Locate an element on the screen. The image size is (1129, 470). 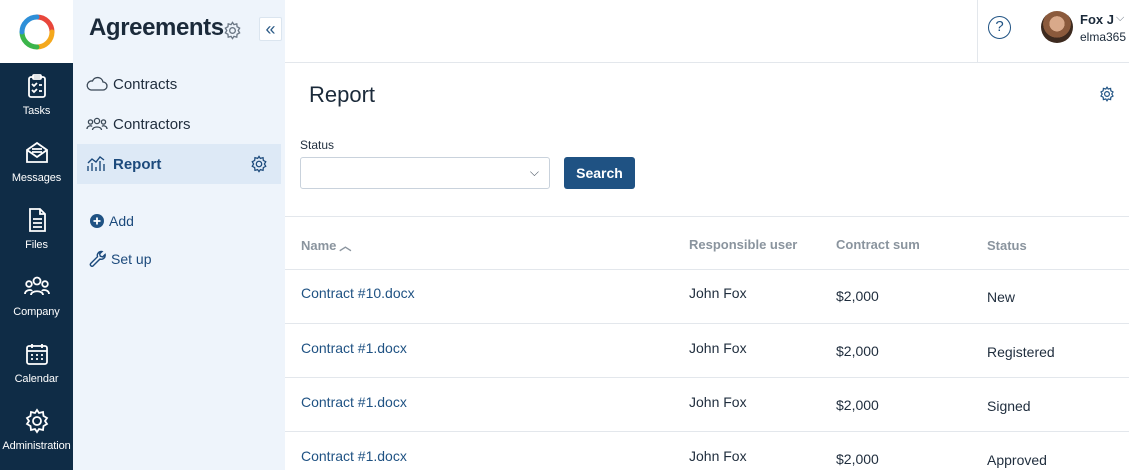
row-status: Registered is located at coordinates (1021, 352).